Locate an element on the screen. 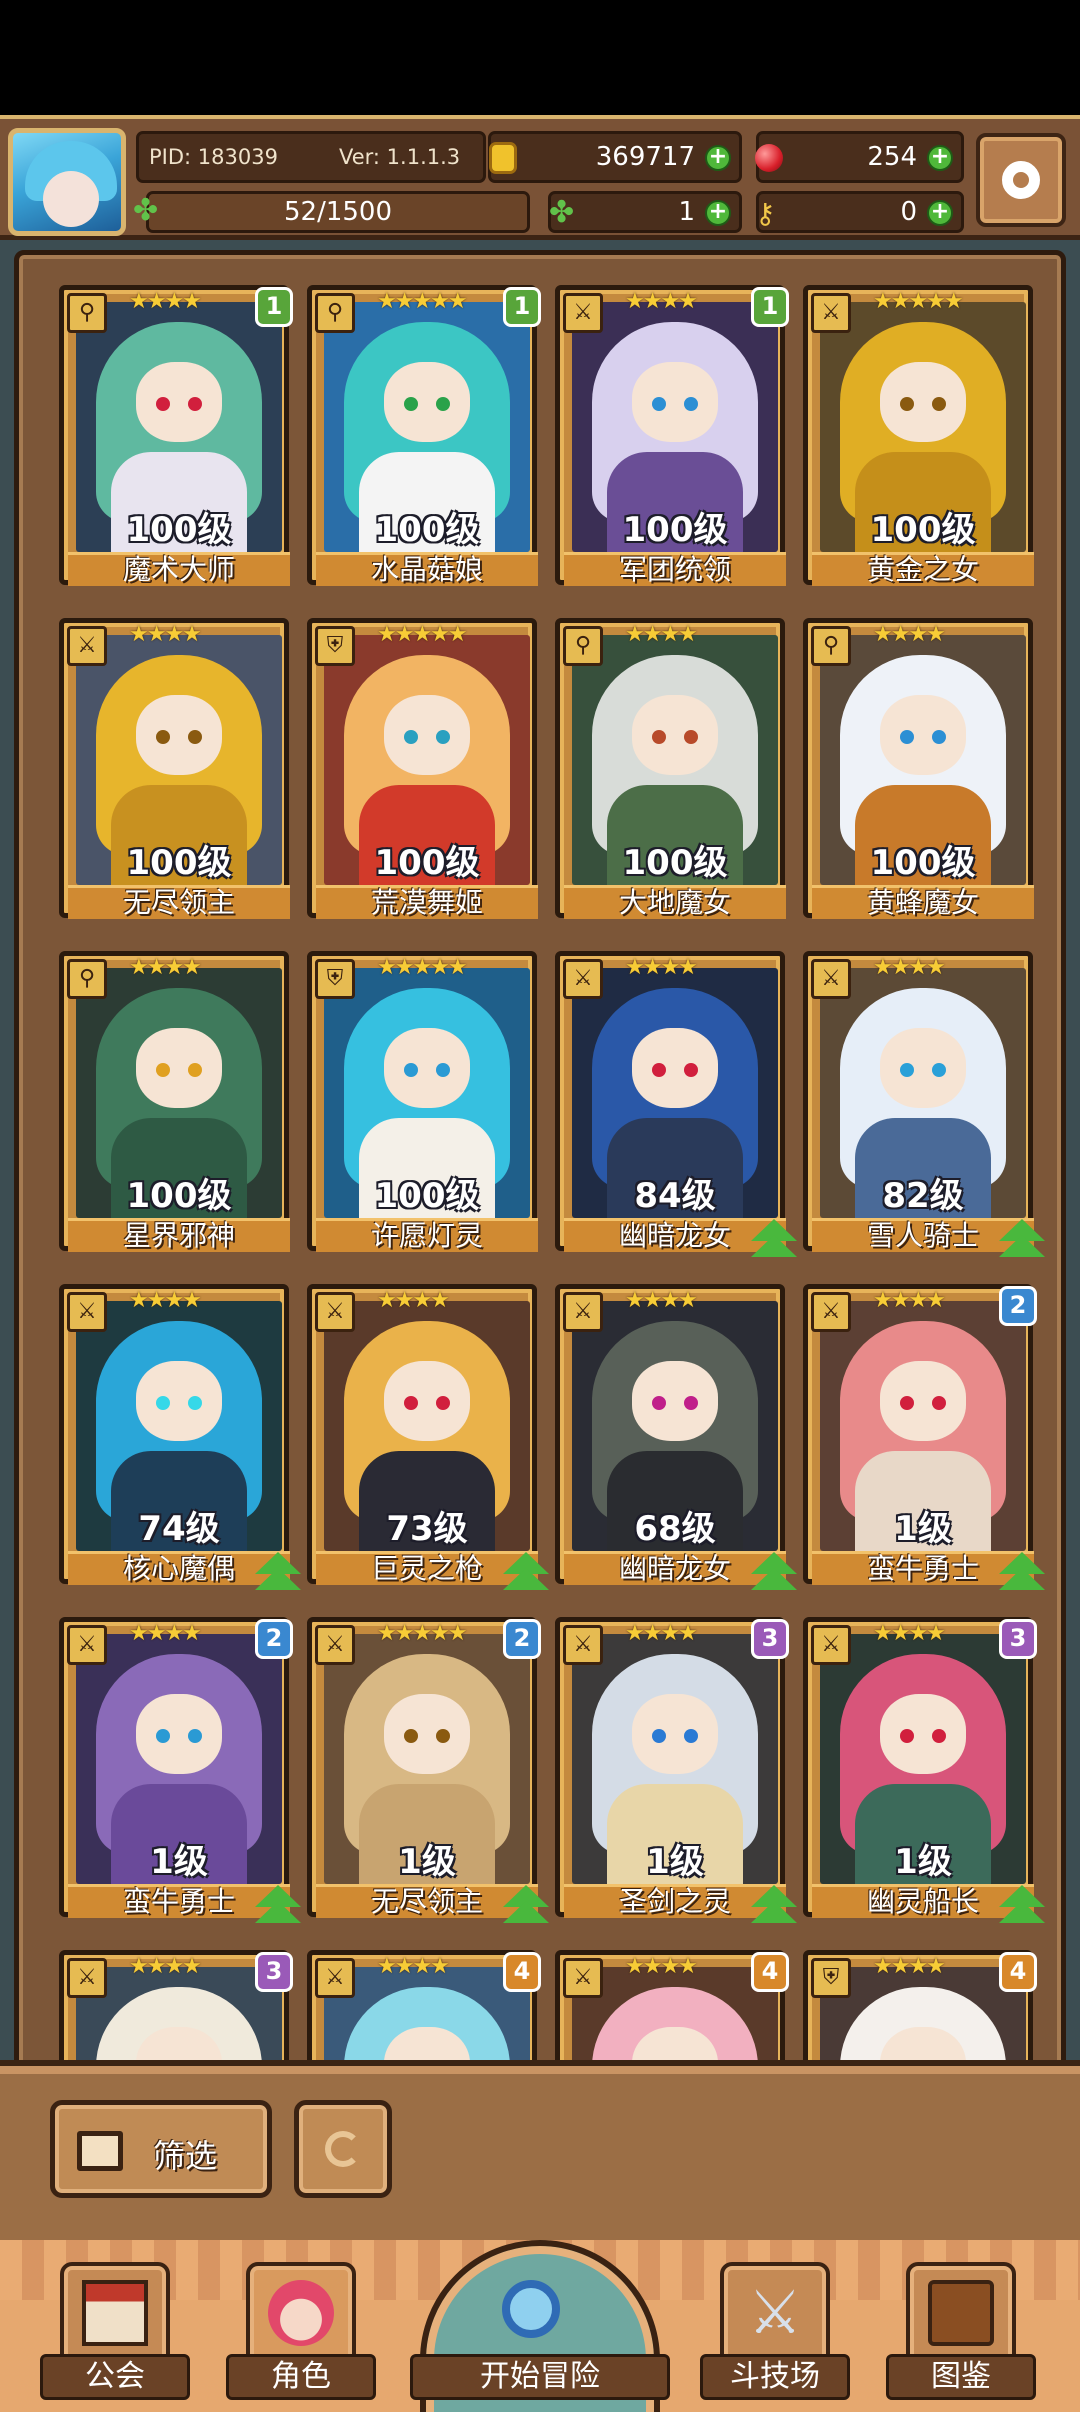  refresh-button is located at coordinates (343, 2149).